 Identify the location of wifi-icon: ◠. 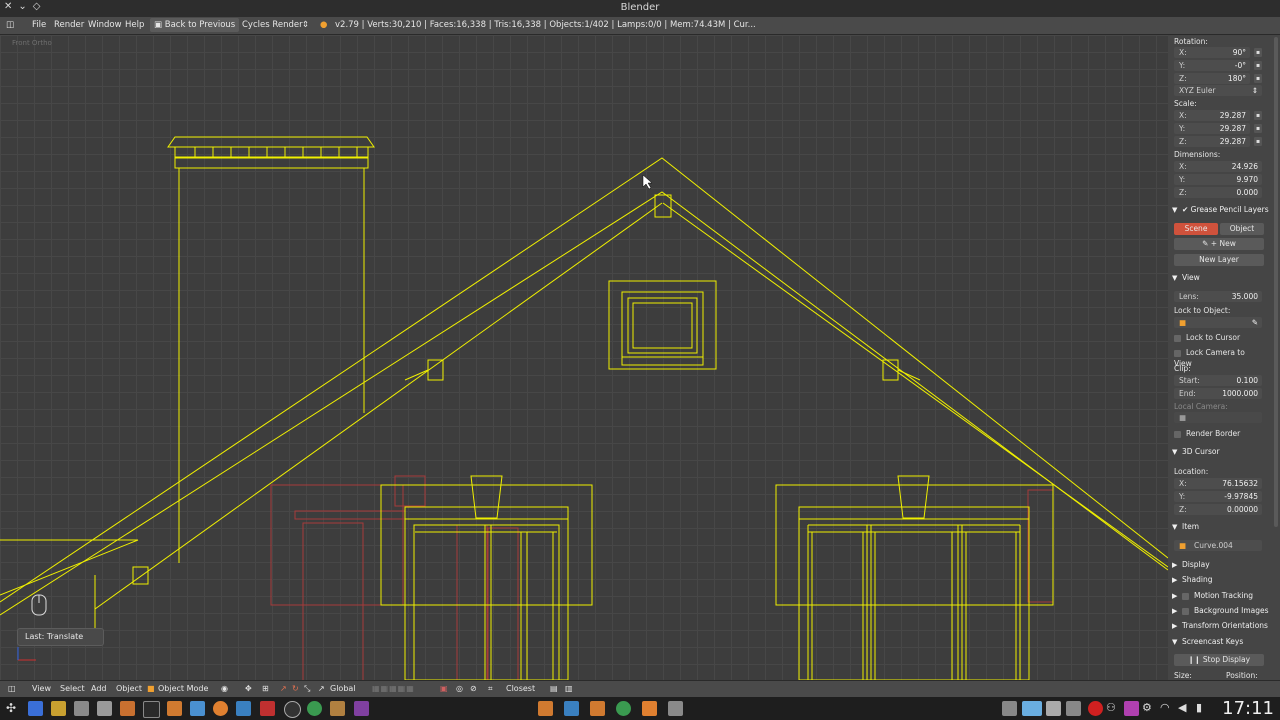
(1167, 708).